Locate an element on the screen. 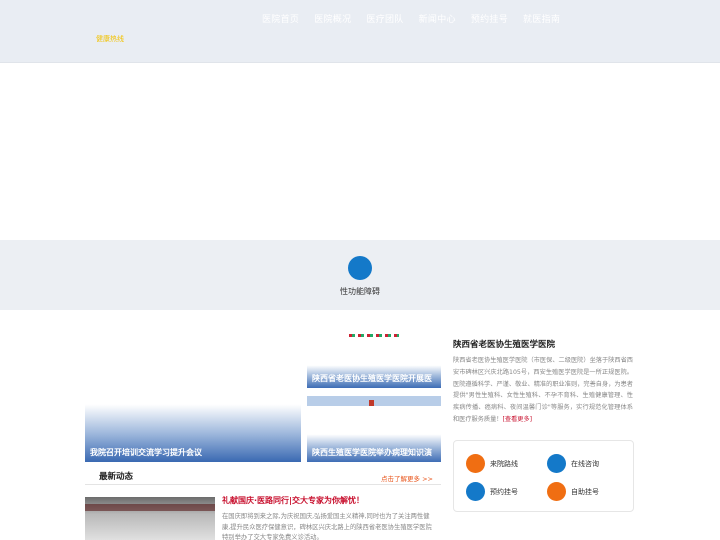  site-header: 医院首页 医院概况 医疗团队 新闻中心 预约挂号 就医指南 健康热线 is located at coordinates (360, 31).